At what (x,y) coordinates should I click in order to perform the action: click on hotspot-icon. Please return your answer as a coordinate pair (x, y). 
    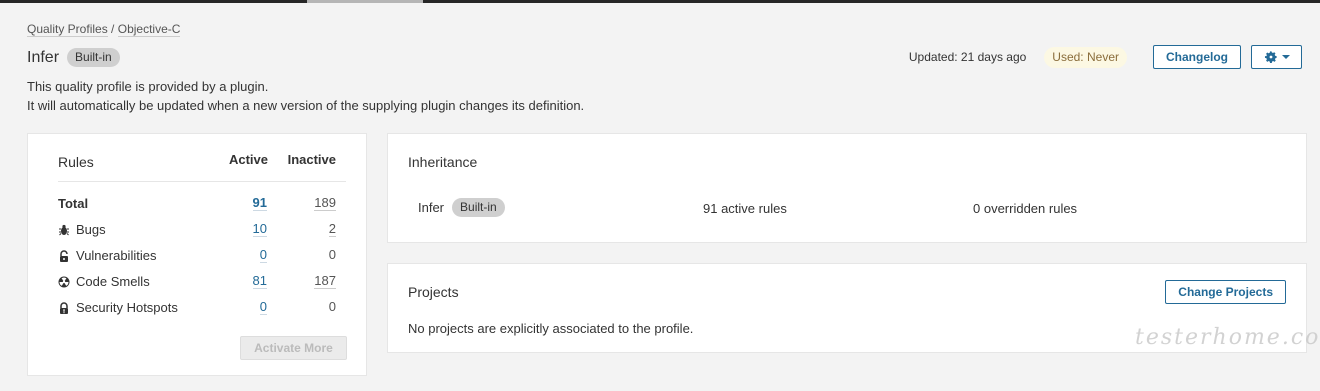
    Looking at the image, I should click on (64, 307).